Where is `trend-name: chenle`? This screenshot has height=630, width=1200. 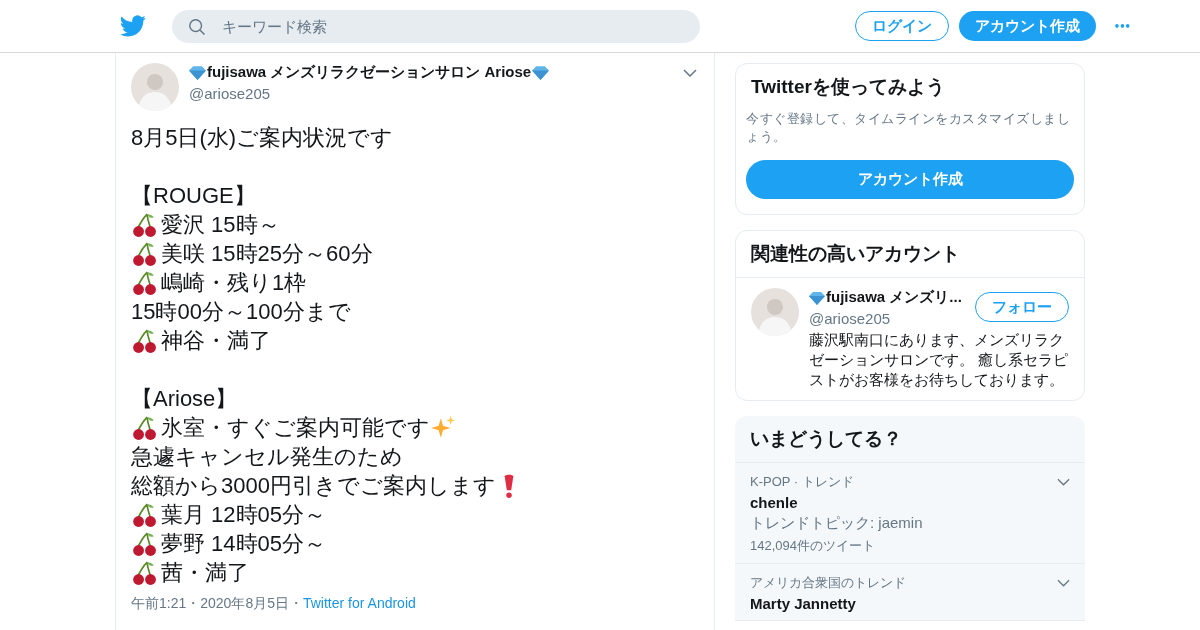 trend-name: chenle is located at coordinates (774, 502).